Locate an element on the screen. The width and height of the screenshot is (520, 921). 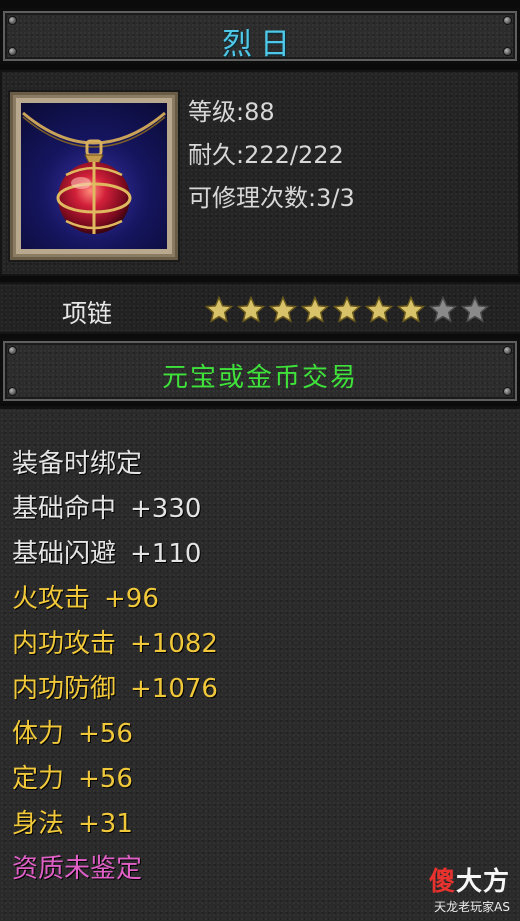
title-bar: 烈日 is located at coordinates (260, 36).